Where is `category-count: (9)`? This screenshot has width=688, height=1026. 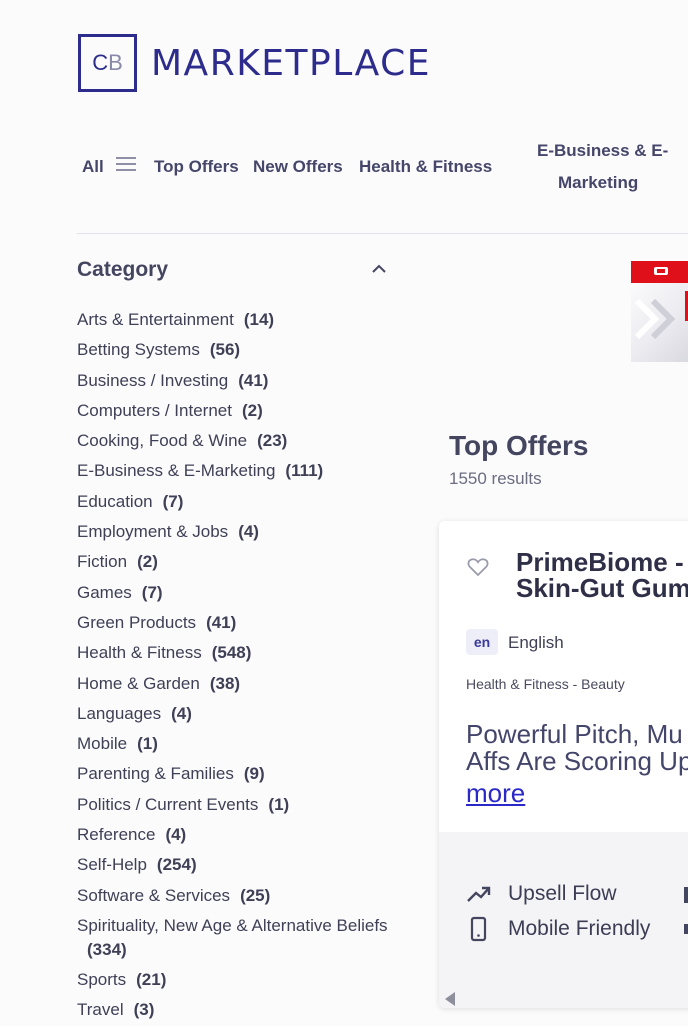 category-count: (9) is located at coordinates (254, 774).